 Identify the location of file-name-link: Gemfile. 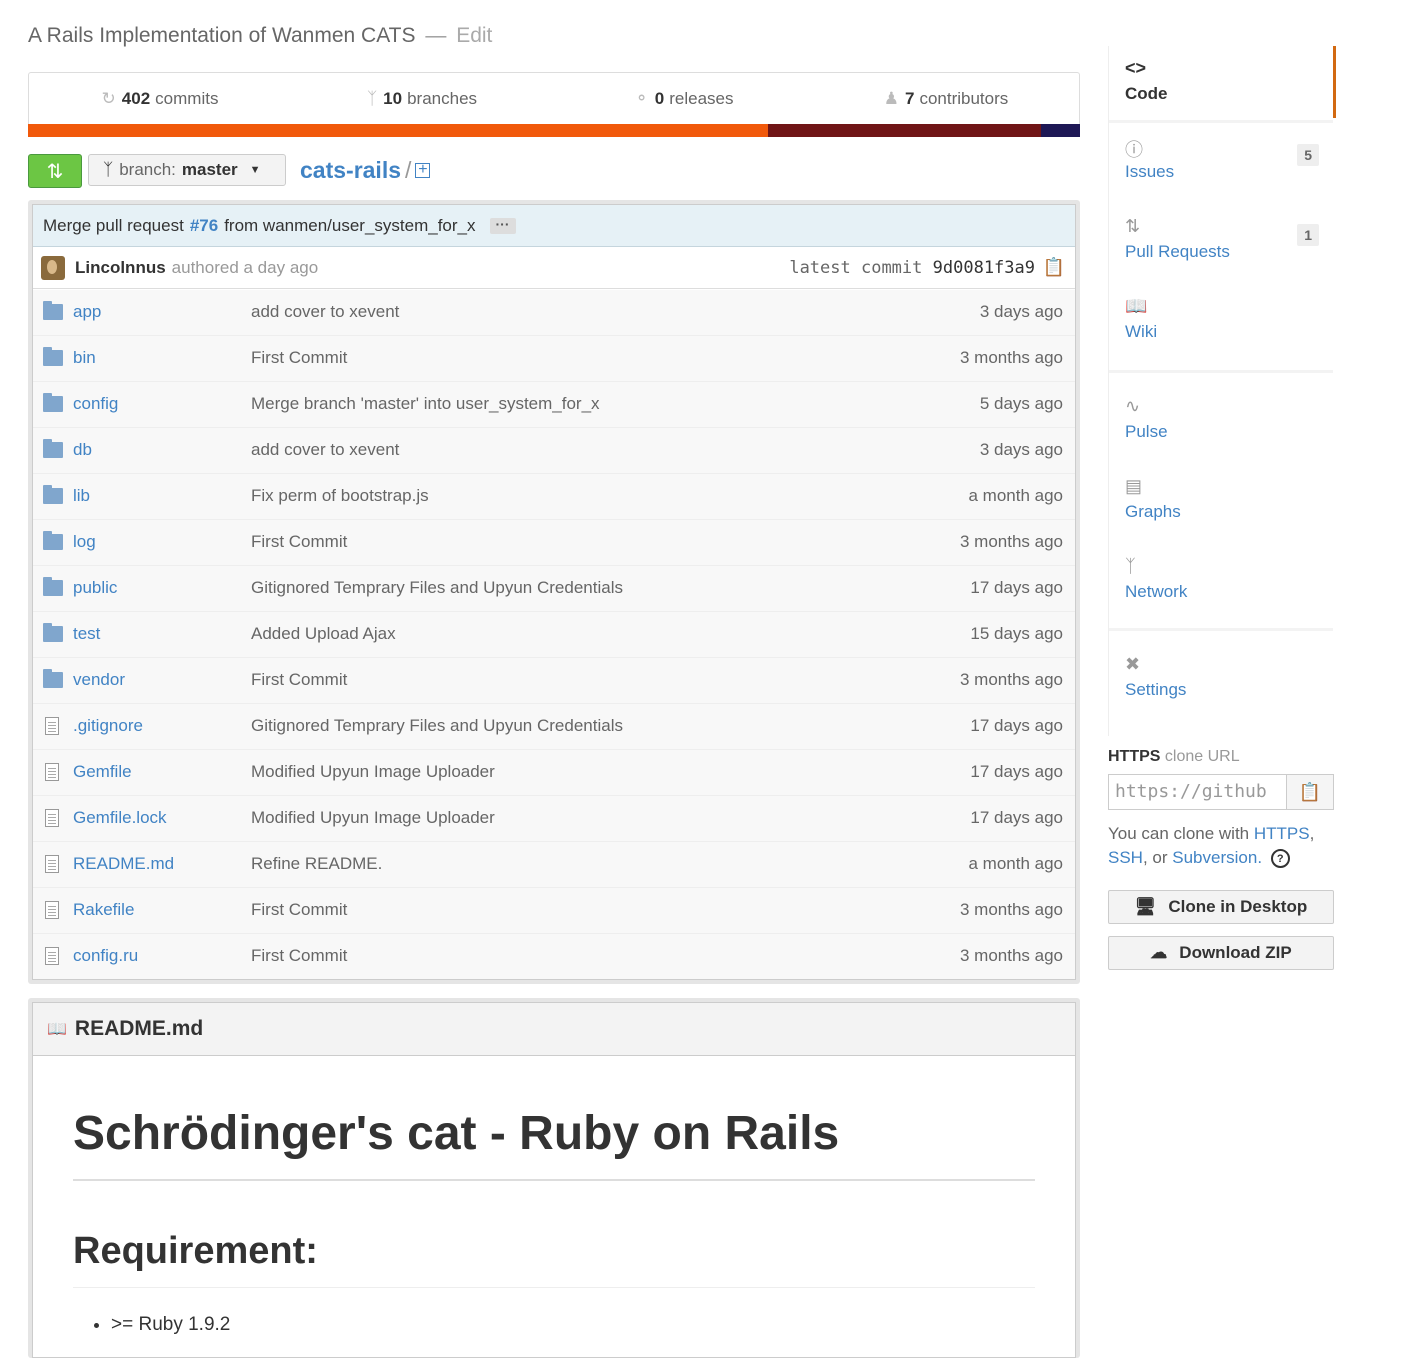
(102, 772).